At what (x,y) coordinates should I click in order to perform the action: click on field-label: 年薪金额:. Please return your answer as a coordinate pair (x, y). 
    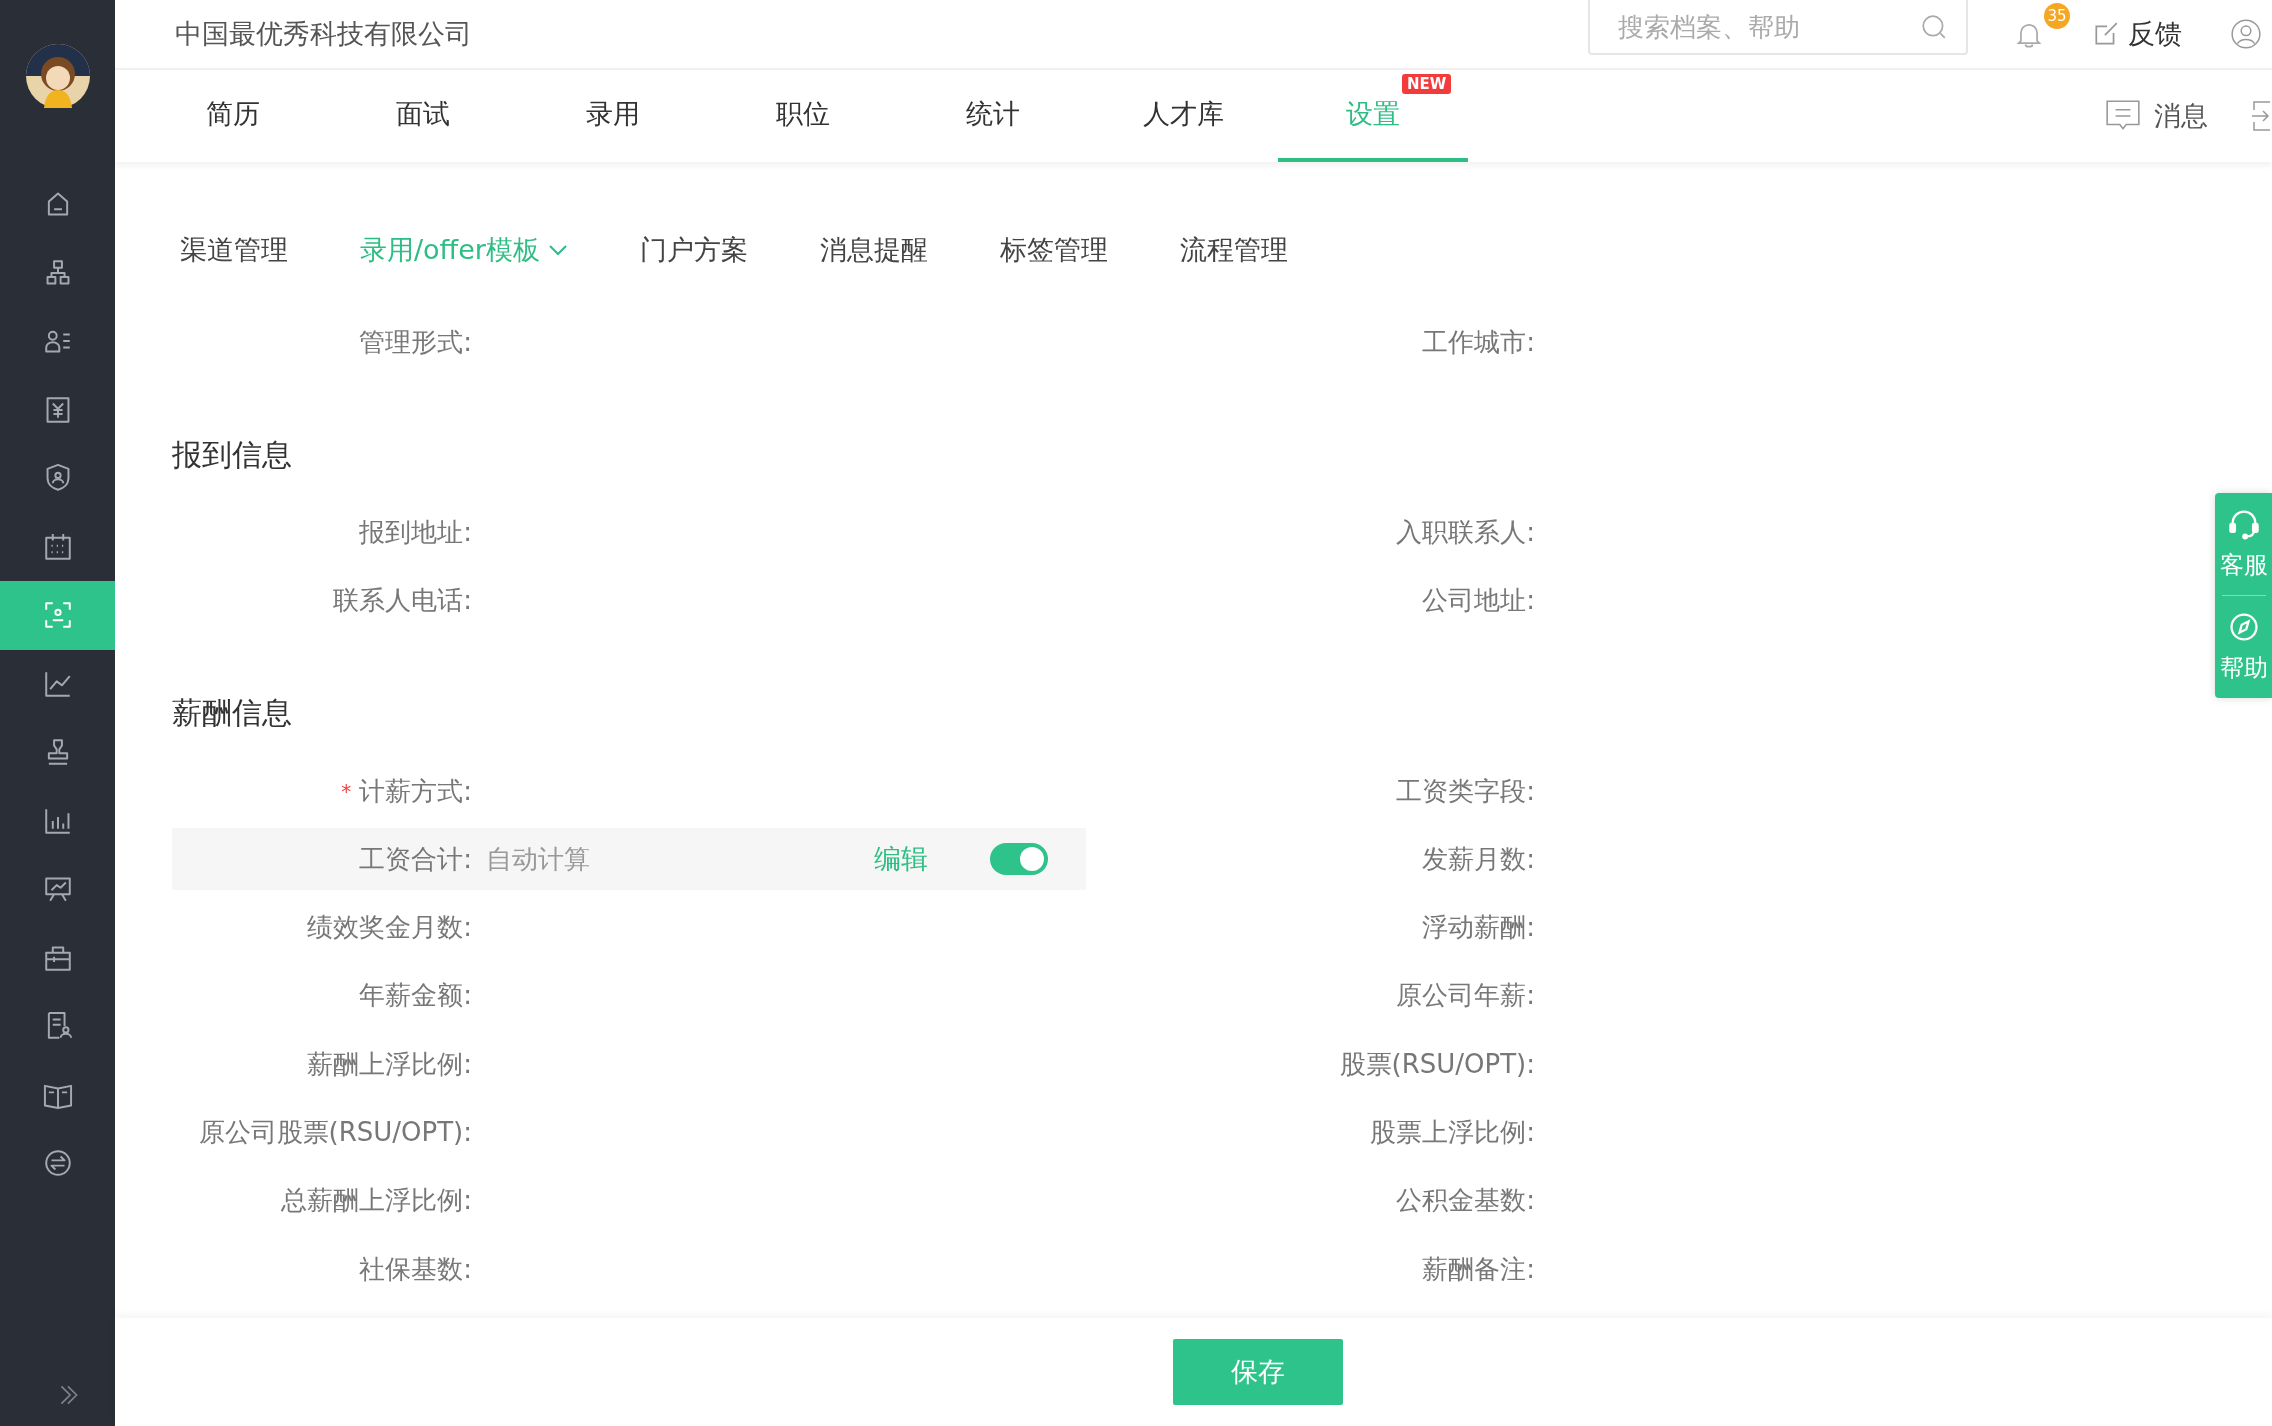
    Looking at the image, I should click on (415, 996).